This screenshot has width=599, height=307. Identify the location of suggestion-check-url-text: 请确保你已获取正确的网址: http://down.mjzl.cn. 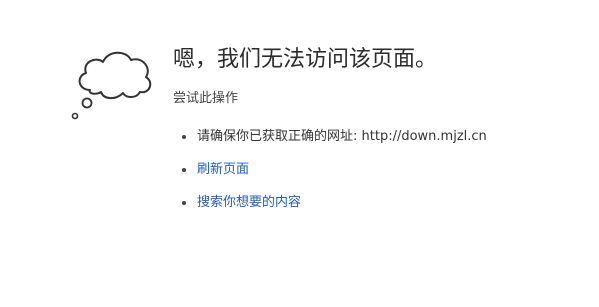
(342, 136).